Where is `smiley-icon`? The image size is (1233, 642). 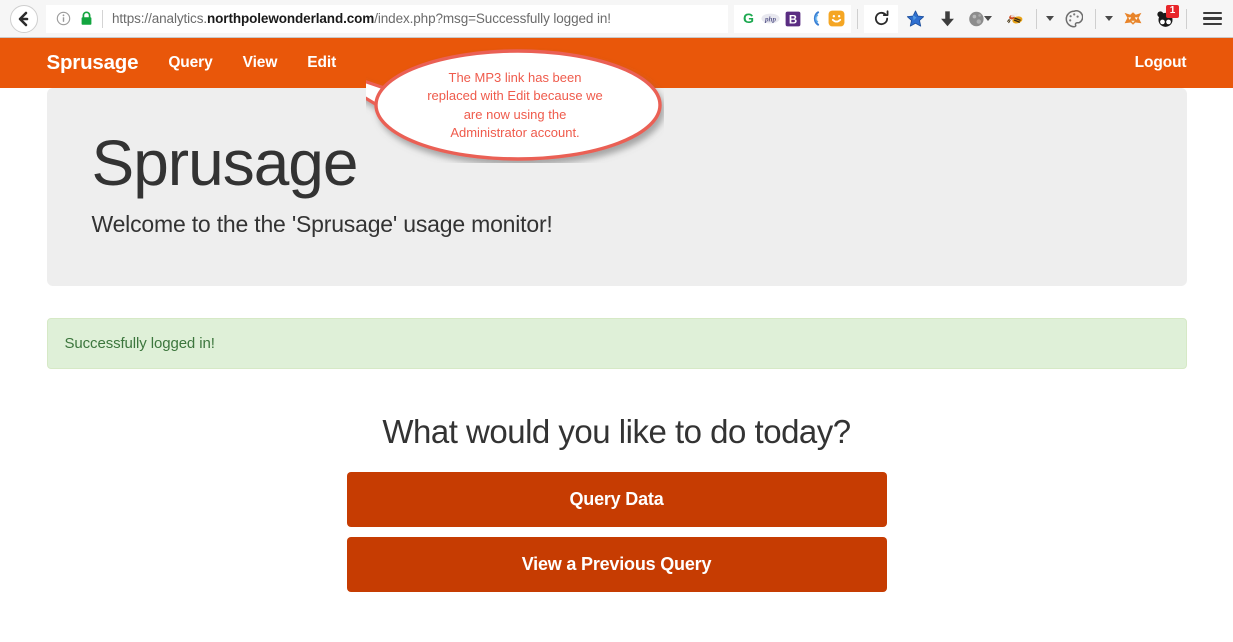
smiley-icon is located at coordinates (836, 18).